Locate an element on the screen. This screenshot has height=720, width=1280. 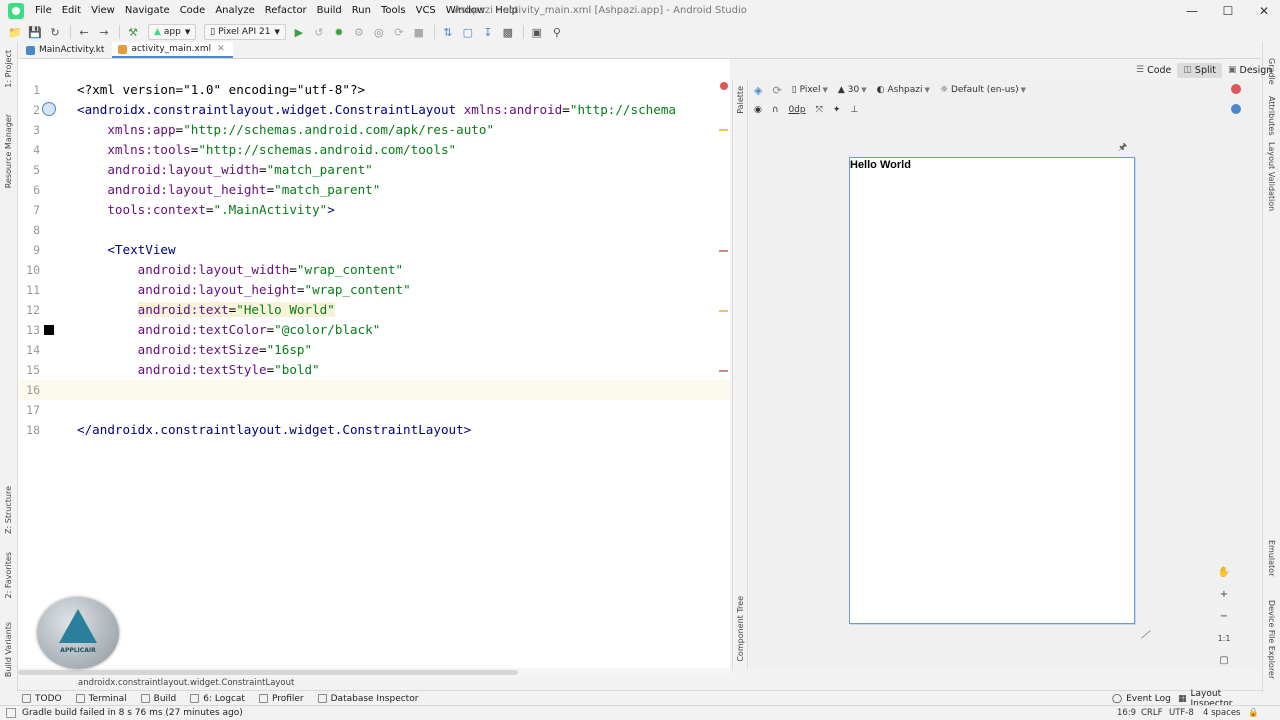
bottom-tab-6-logcat: 6: Logcat is located at coordinates (217, 699).